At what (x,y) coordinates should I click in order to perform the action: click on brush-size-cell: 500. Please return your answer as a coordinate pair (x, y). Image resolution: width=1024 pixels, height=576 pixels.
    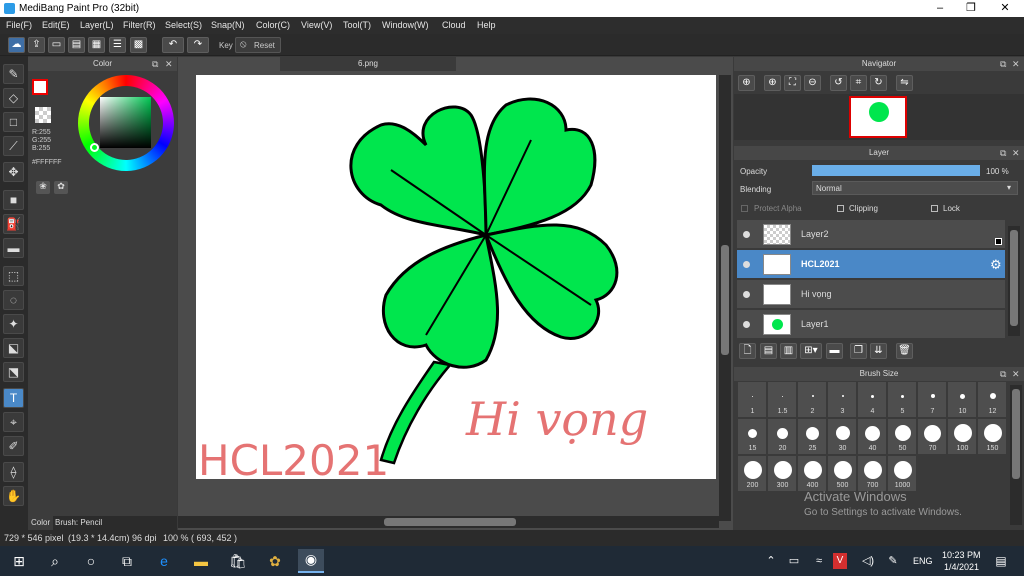
    Looking at the image, I should click on (842, 474).